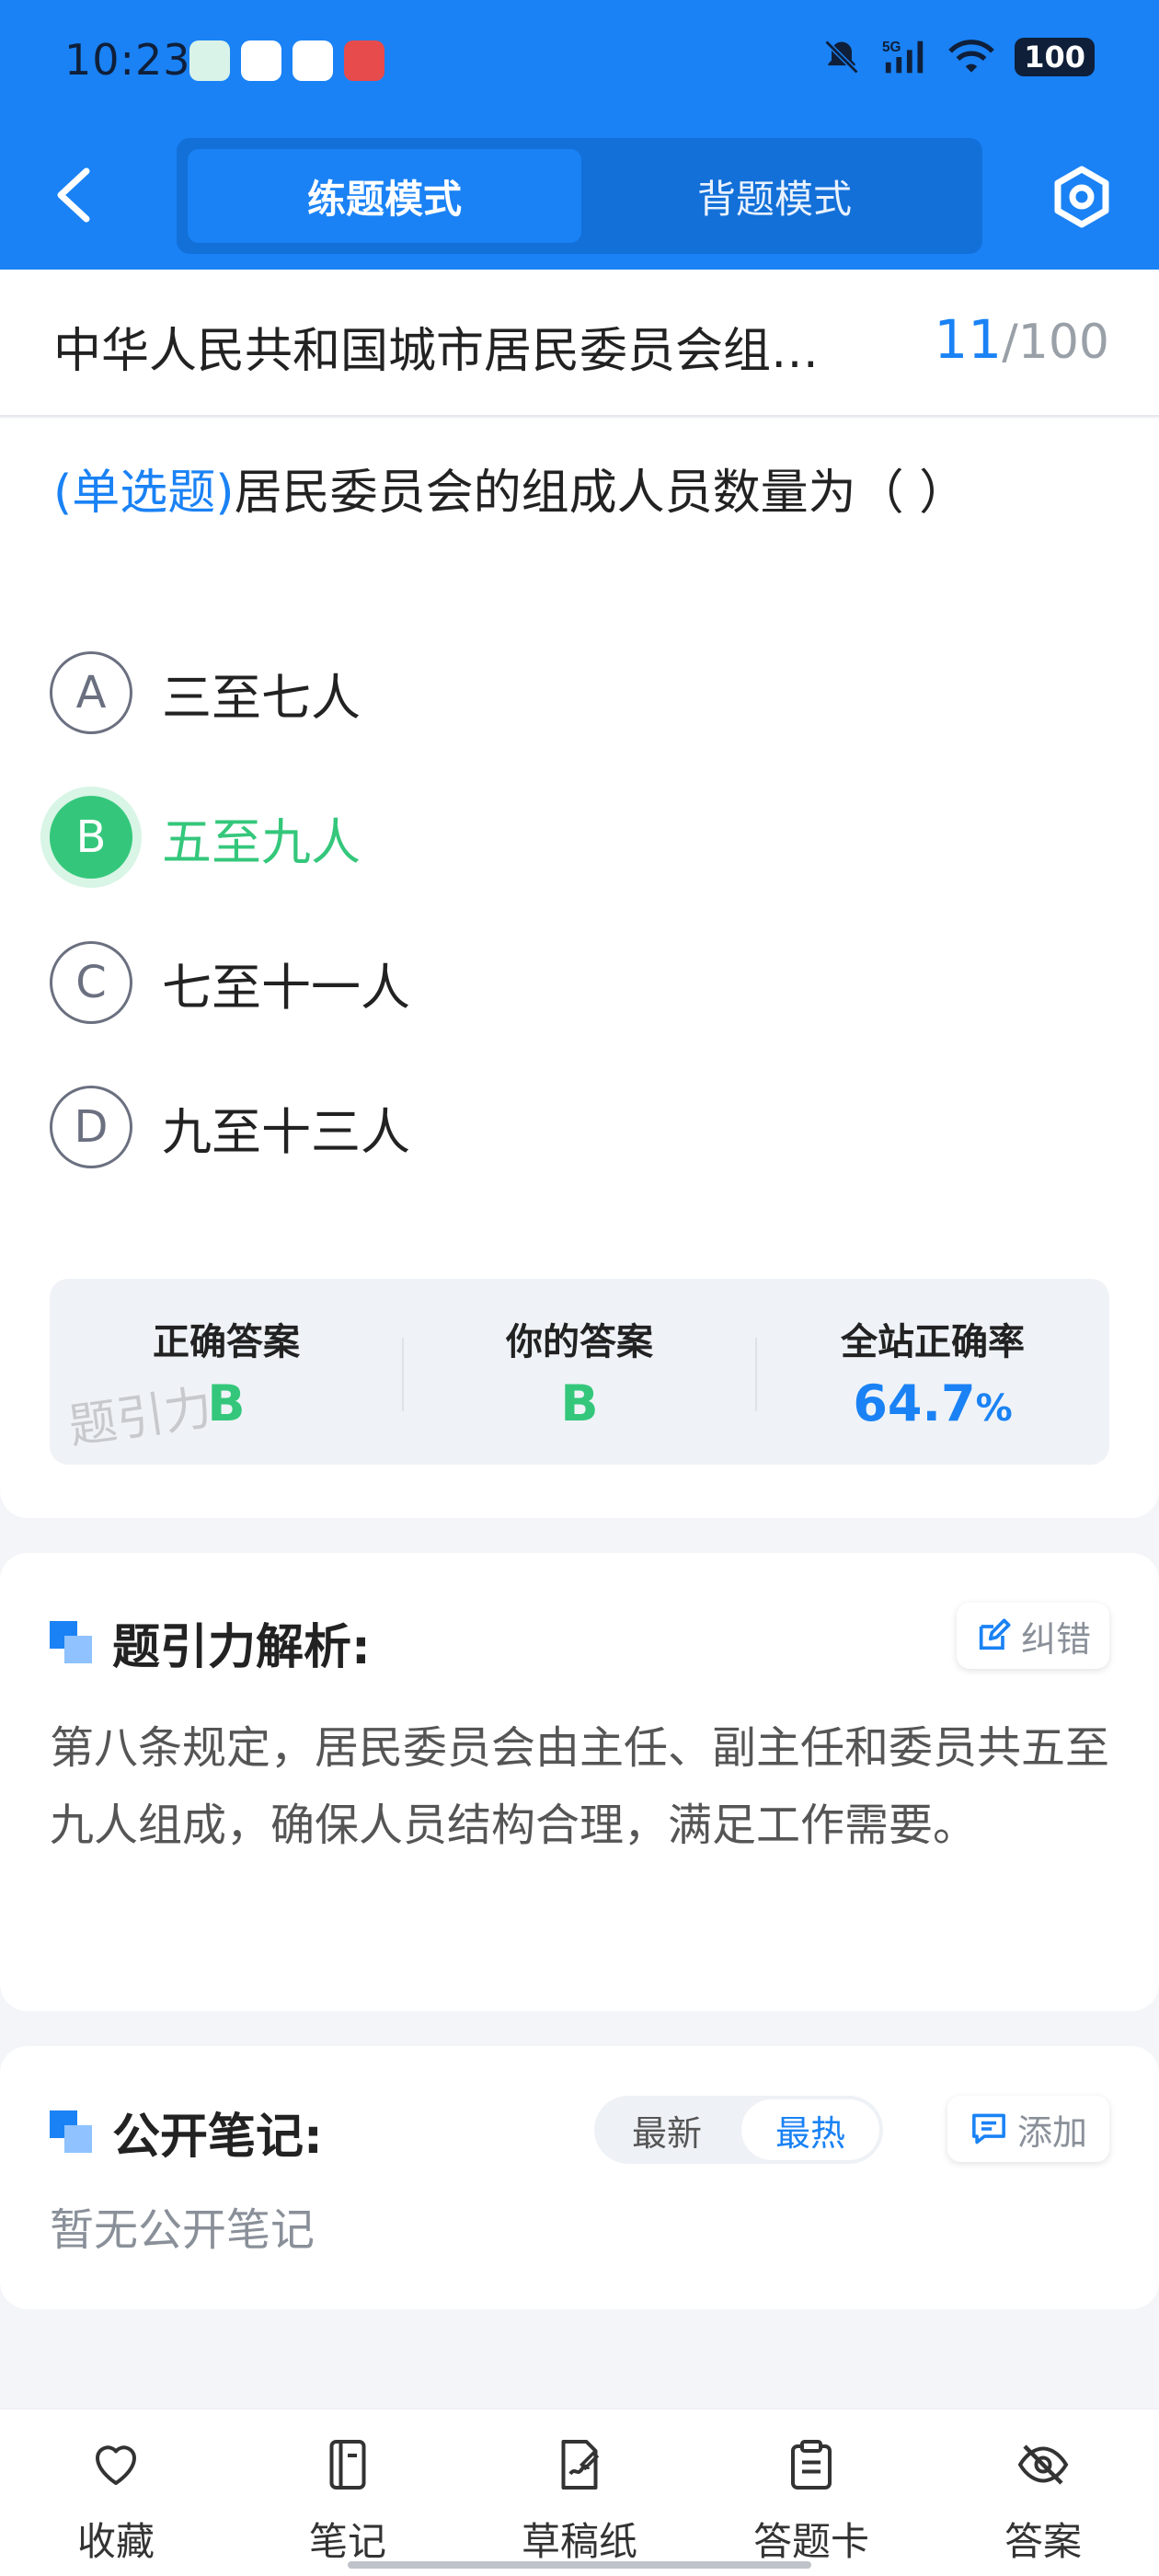 The image size is (1159, 2576). Describe the element at coordinates (261, 841) in the screenshot. I see `option-text: 五至九人` at that location.